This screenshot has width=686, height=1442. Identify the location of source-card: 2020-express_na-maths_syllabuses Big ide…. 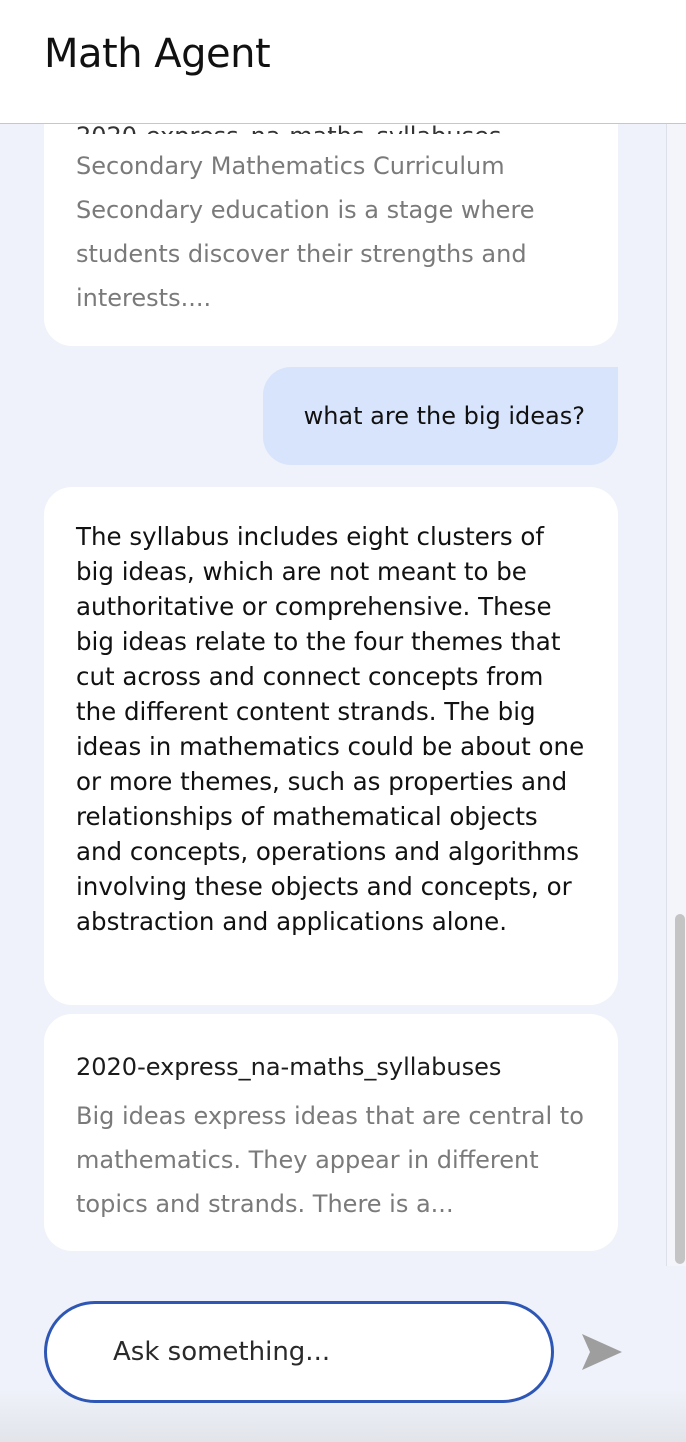
(331, 1132).